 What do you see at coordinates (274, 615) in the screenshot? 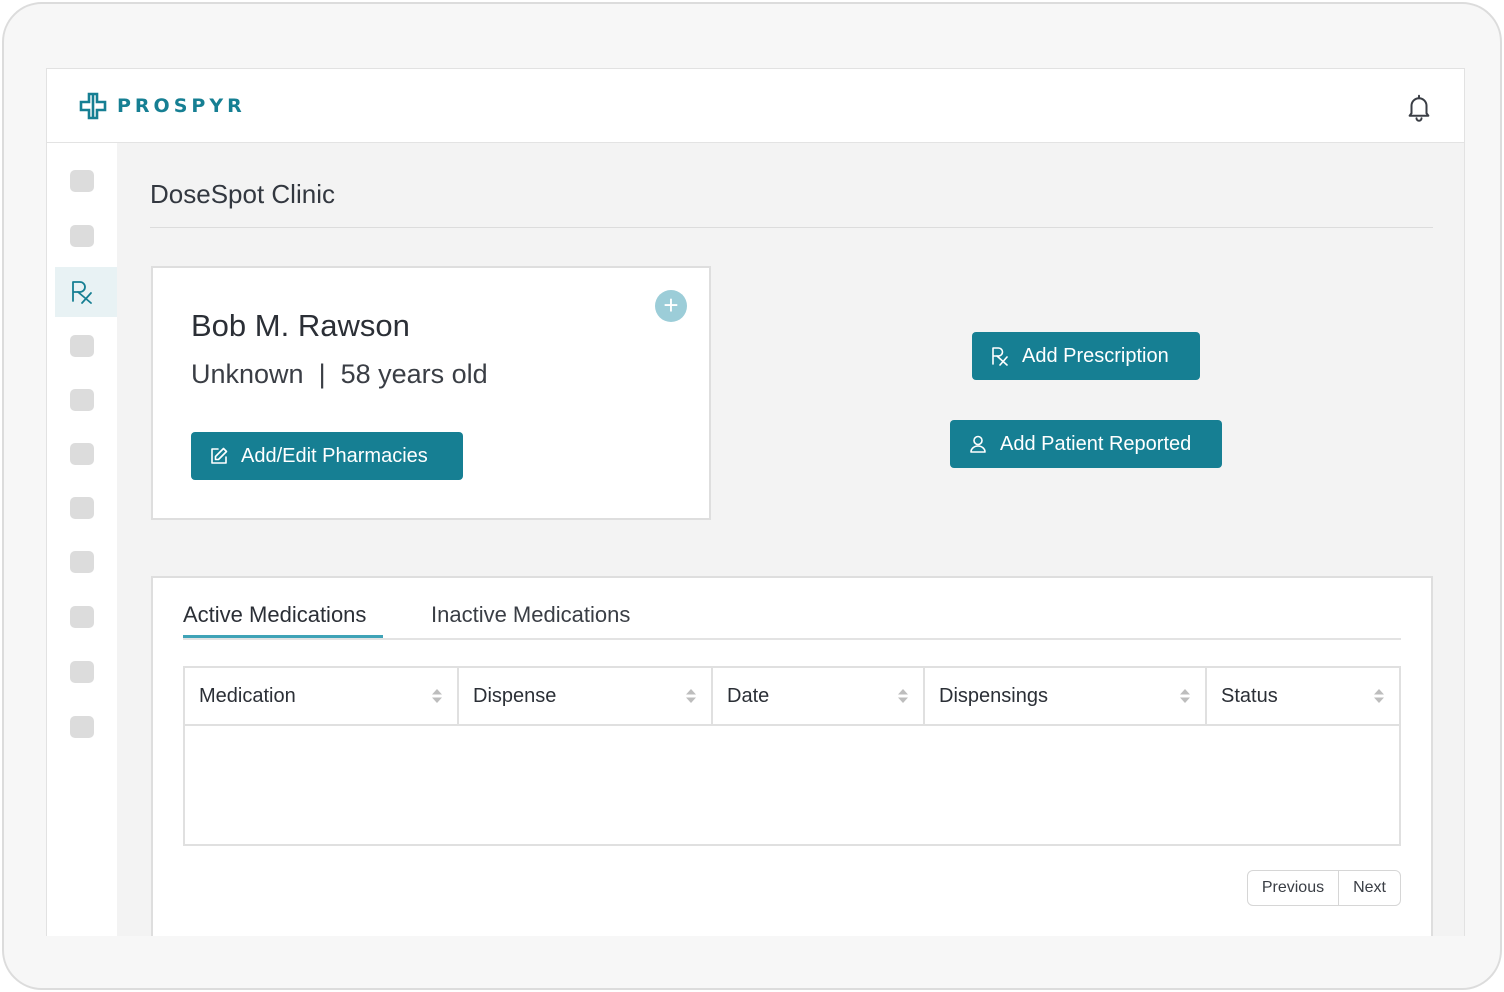
I see `tab-active-medications: Active Medications` at bounding box center [274, 615].